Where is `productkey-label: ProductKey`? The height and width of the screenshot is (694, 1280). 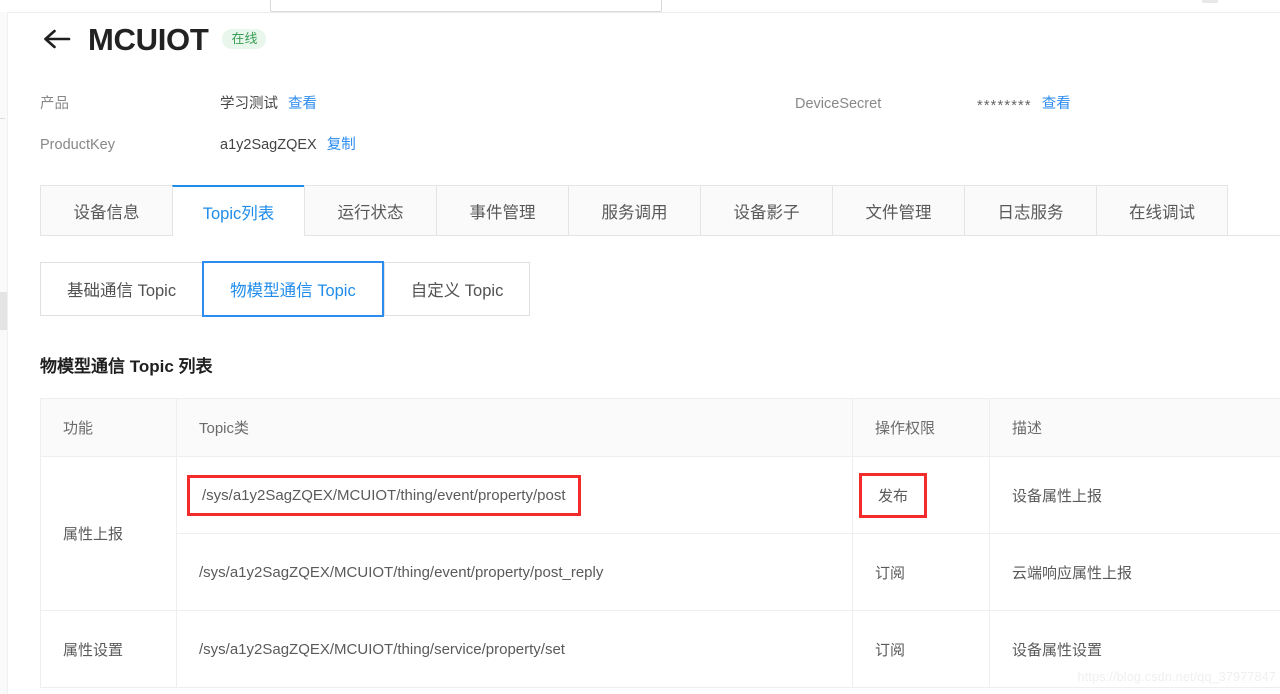
productkey-label: ProductKey is located at coordinates (77, 145).